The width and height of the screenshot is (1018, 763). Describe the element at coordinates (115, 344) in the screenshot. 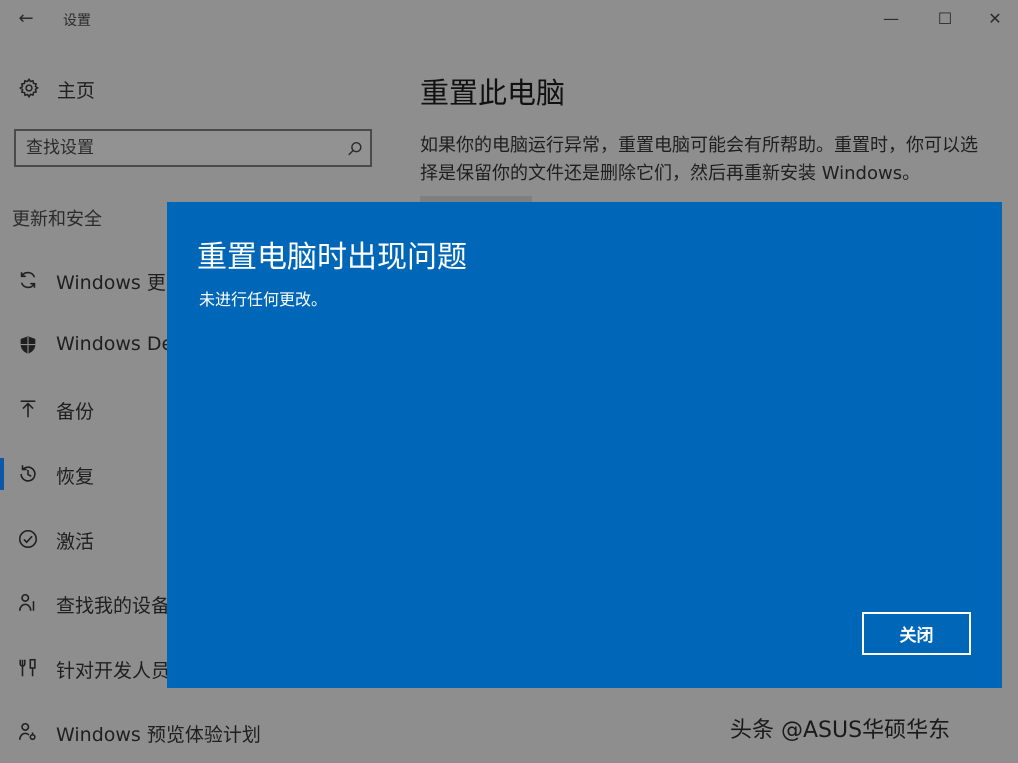

I see `sidebar-item-label: Windows De` at that location.